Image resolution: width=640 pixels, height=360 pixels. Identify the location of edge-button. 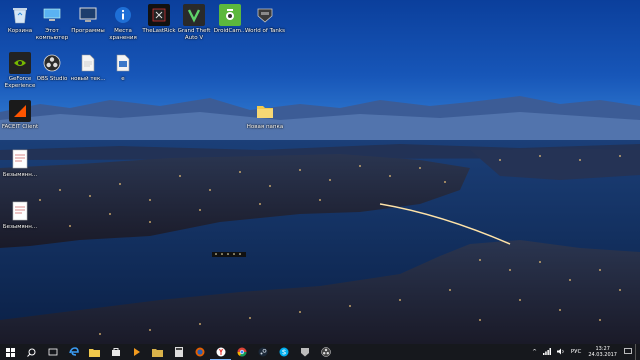
(73, 352).